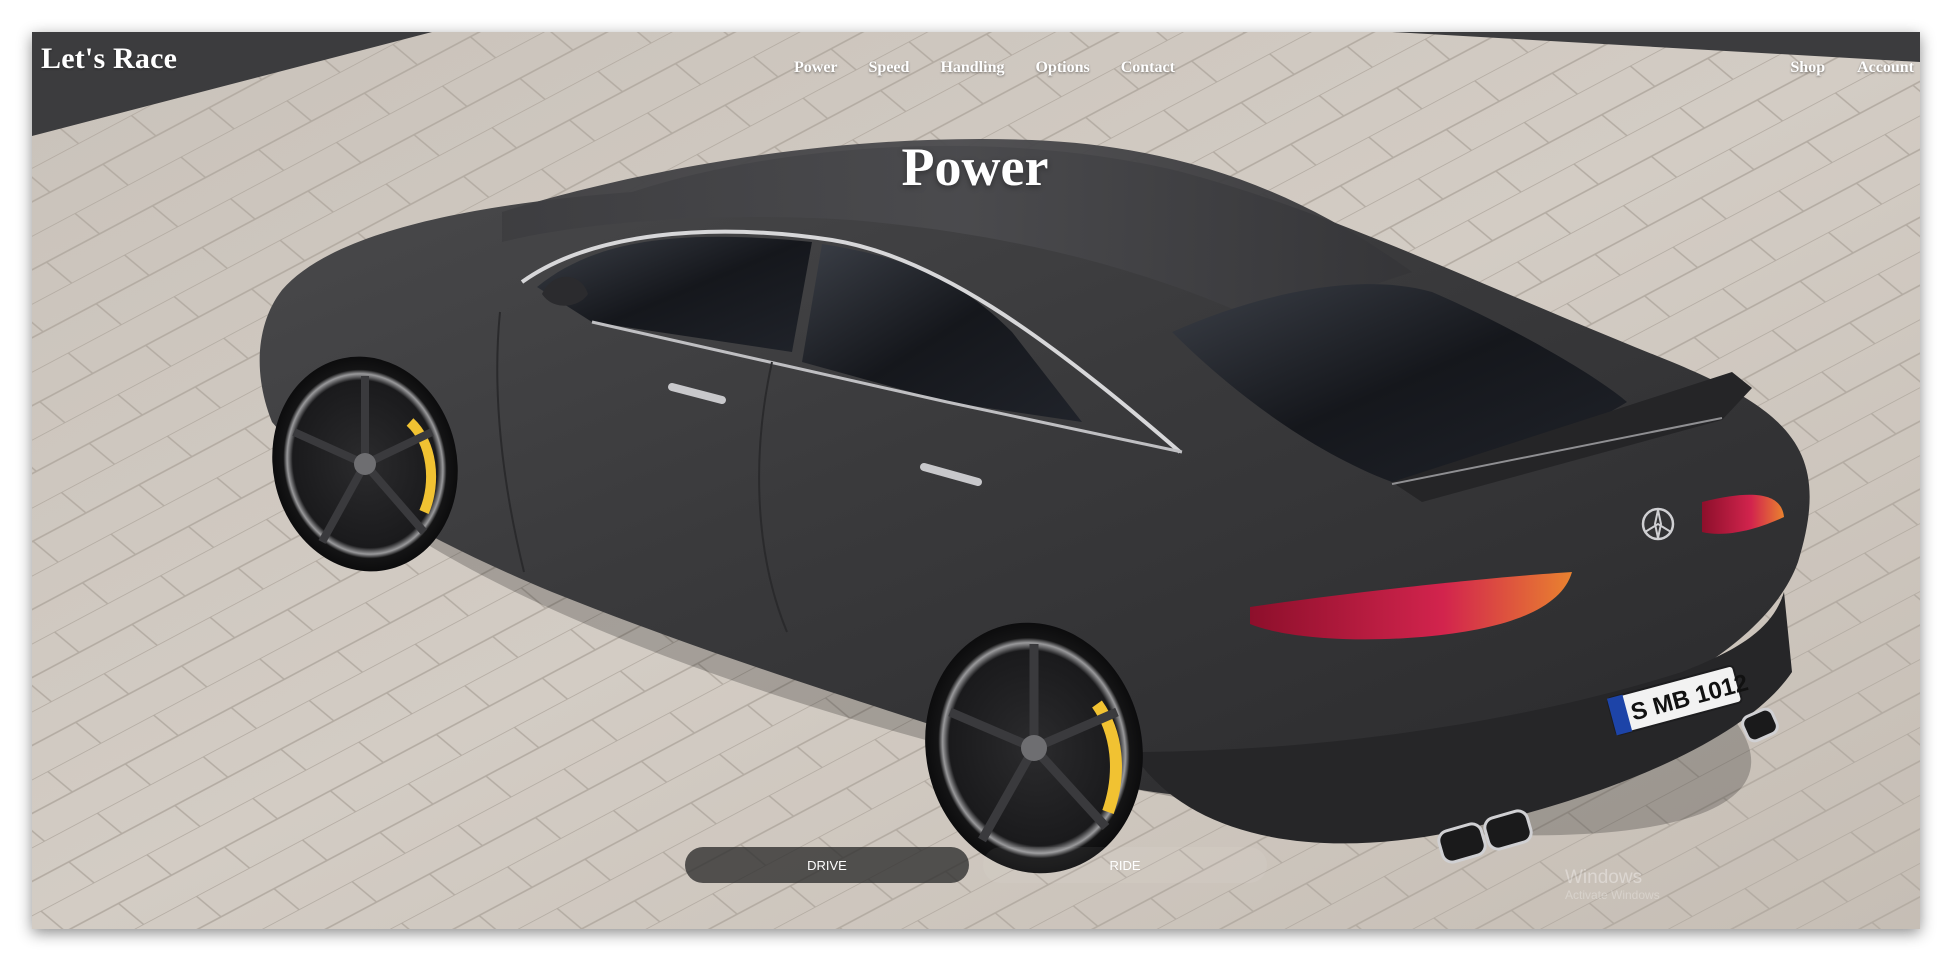  What do you see at coordinates (1807, 68) in the screenshot?
I see `nav-link-shop: Shop` at bounding box center [1807, 68].